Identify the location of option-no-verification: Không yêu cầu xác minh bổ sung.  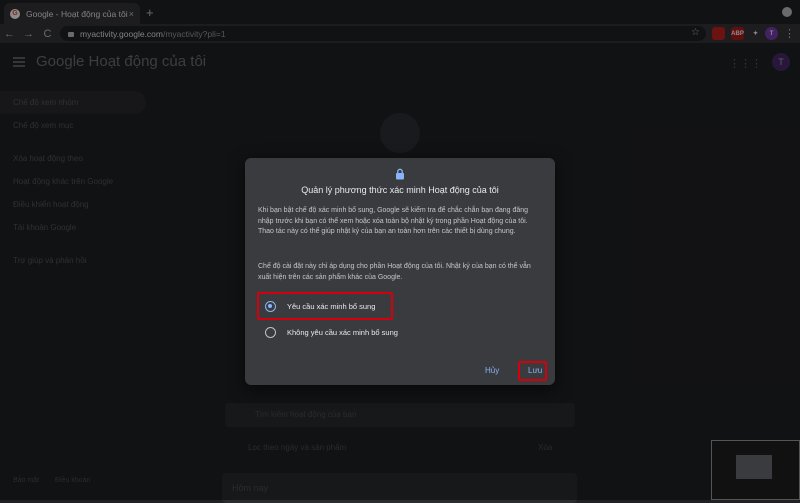
(331, 332).